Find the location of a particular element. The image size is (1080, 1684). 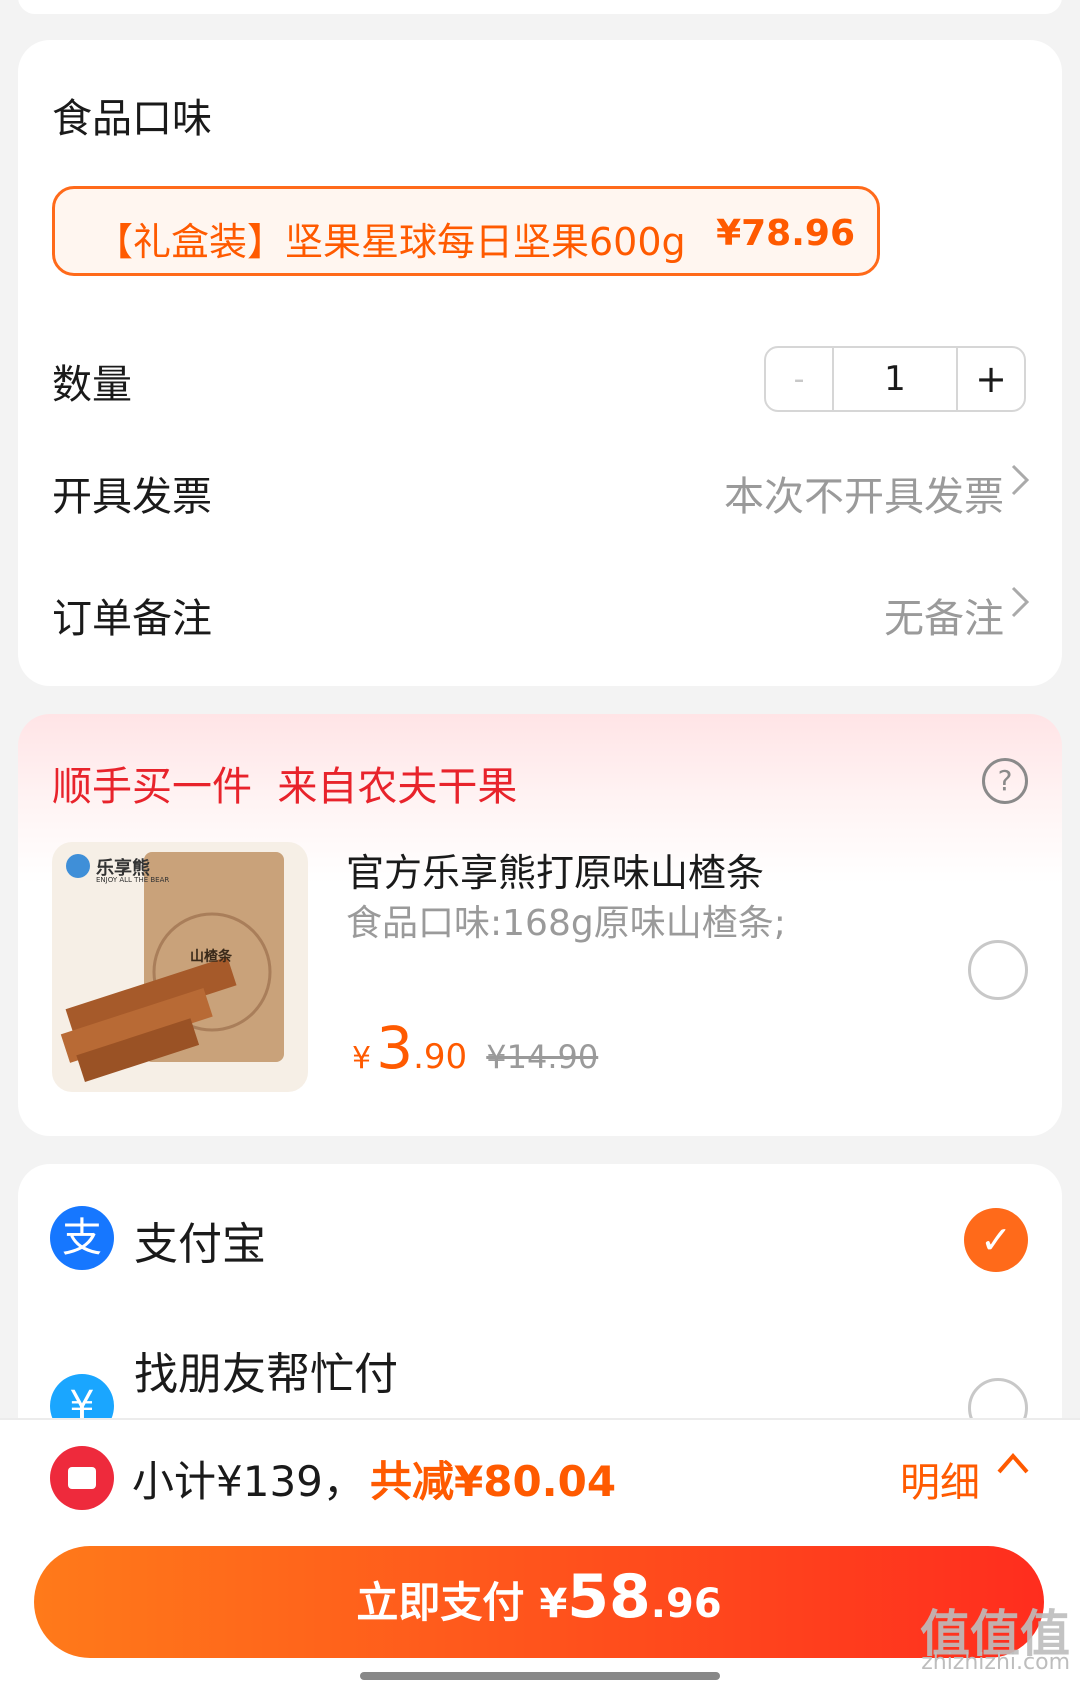

flavor-option-chip: 【礼盒装】坚果星球每日坚果600g ¥78.96 is located at coordinates (466, 231).